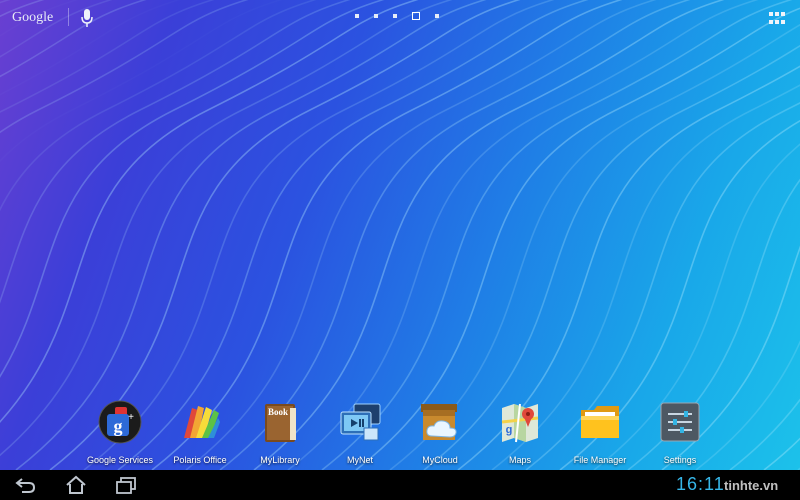 The image size is (800, 500). What do you see at coordinates (202, 422) in the screenshot?
I see `polaris-office-icon` at bounding box center [202, 422].